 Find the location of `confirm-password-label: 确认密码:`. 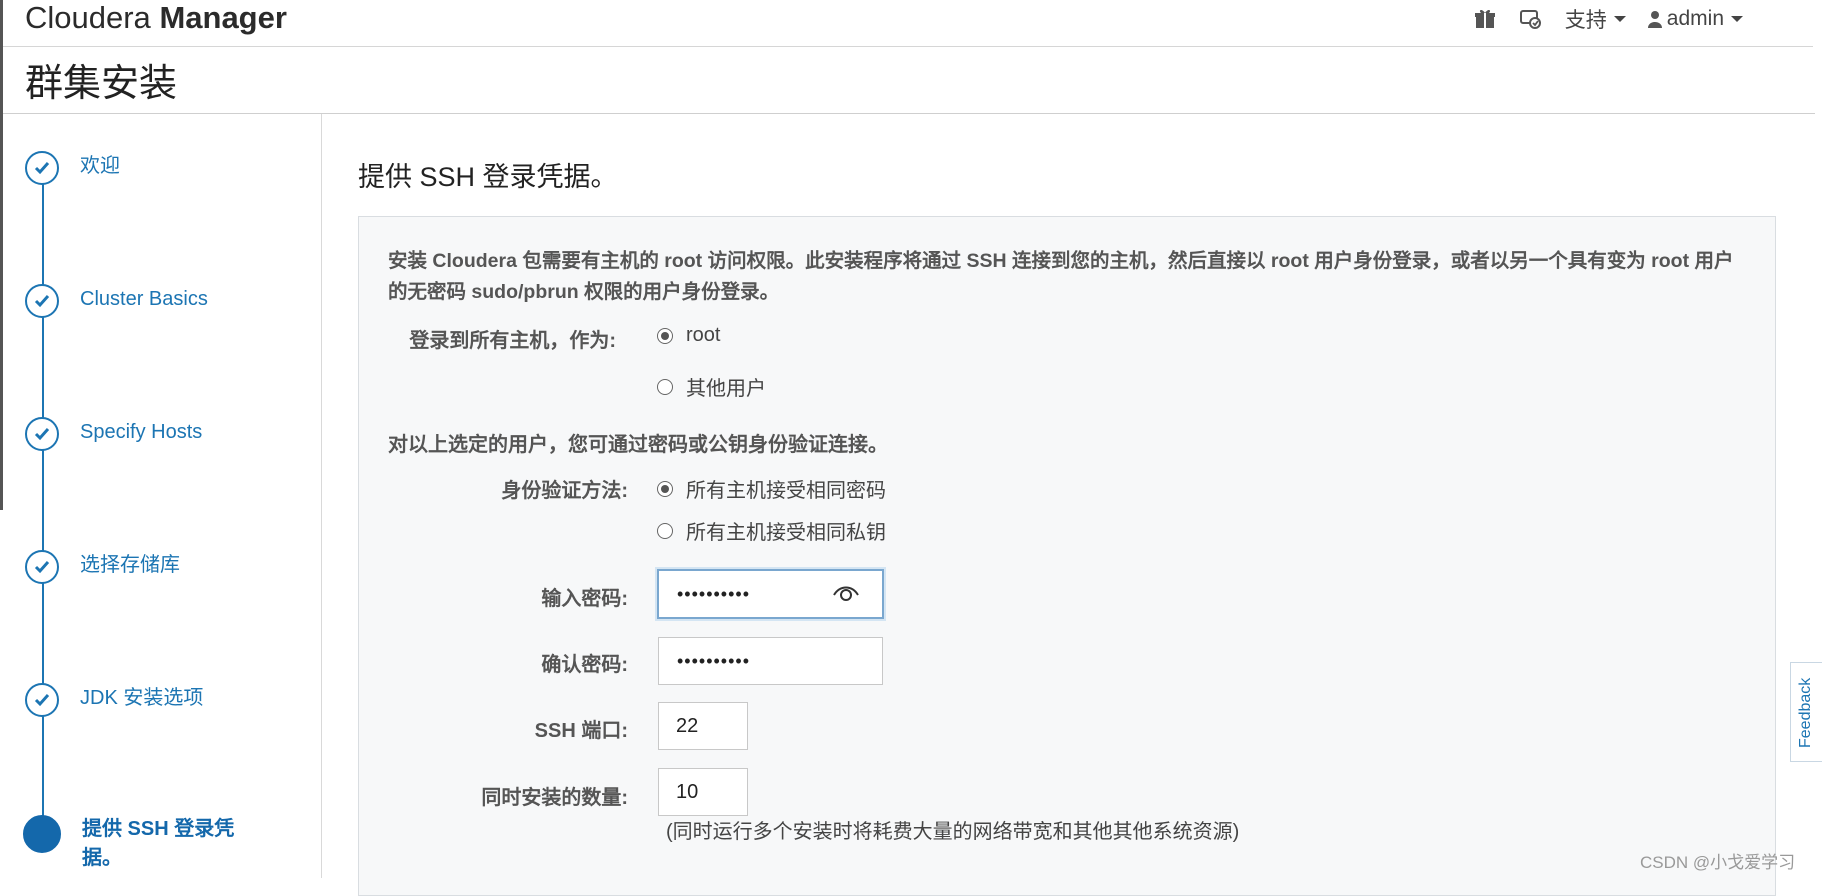

confirm-password-label: 确认密码: is located at coordinates (584, 665).